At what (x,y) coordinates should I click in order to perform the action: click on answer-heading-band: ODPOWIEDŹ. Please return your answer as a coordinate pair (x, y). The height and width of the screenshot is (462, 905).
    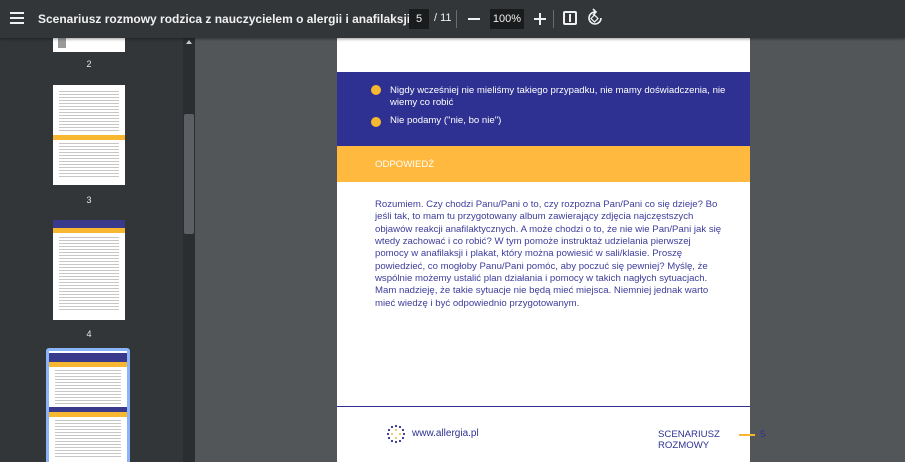
    Looking at the image, I should click on (543, 164).